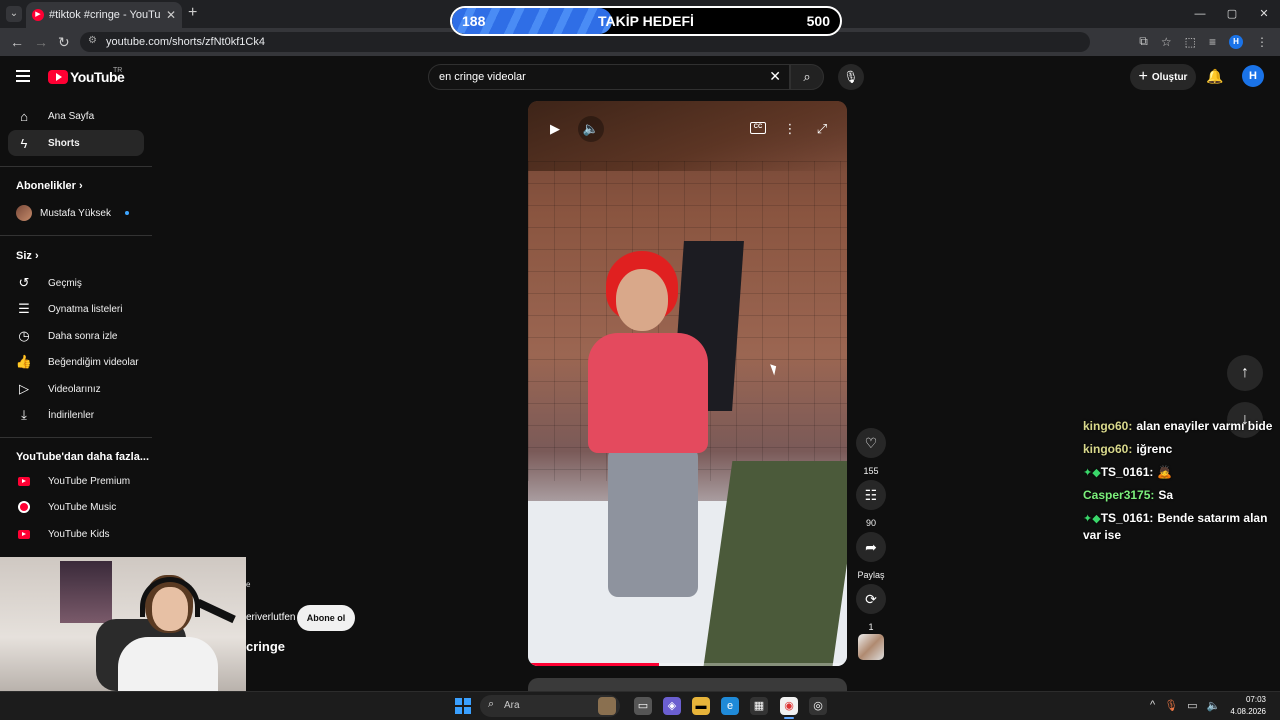 This screenshot has width=1280, height=720. I want to click on remix-button: ⟳, so click(871, 599).